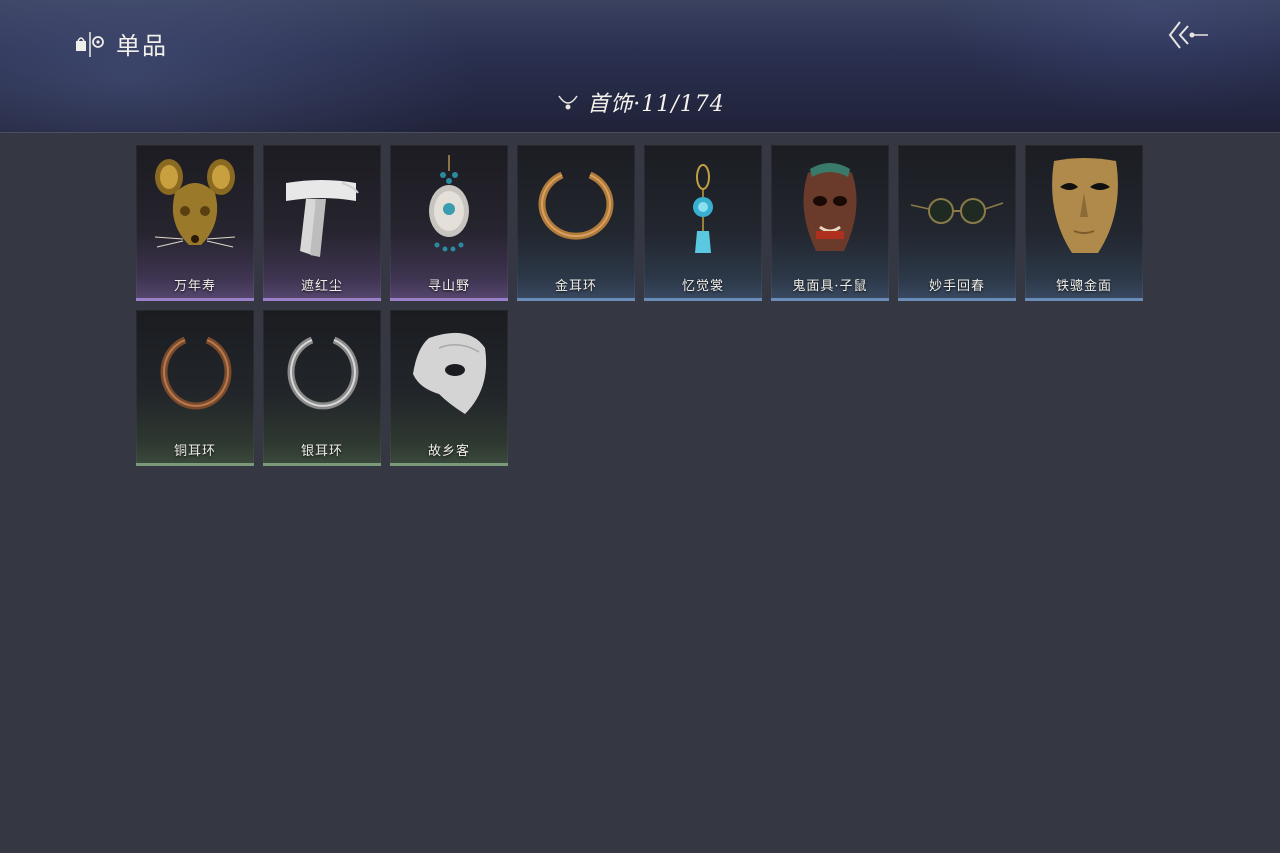  Describe the element at coordinates (830, 286) in the screenshot. I see `item-name: 鬼面具·子鼠` at that location.